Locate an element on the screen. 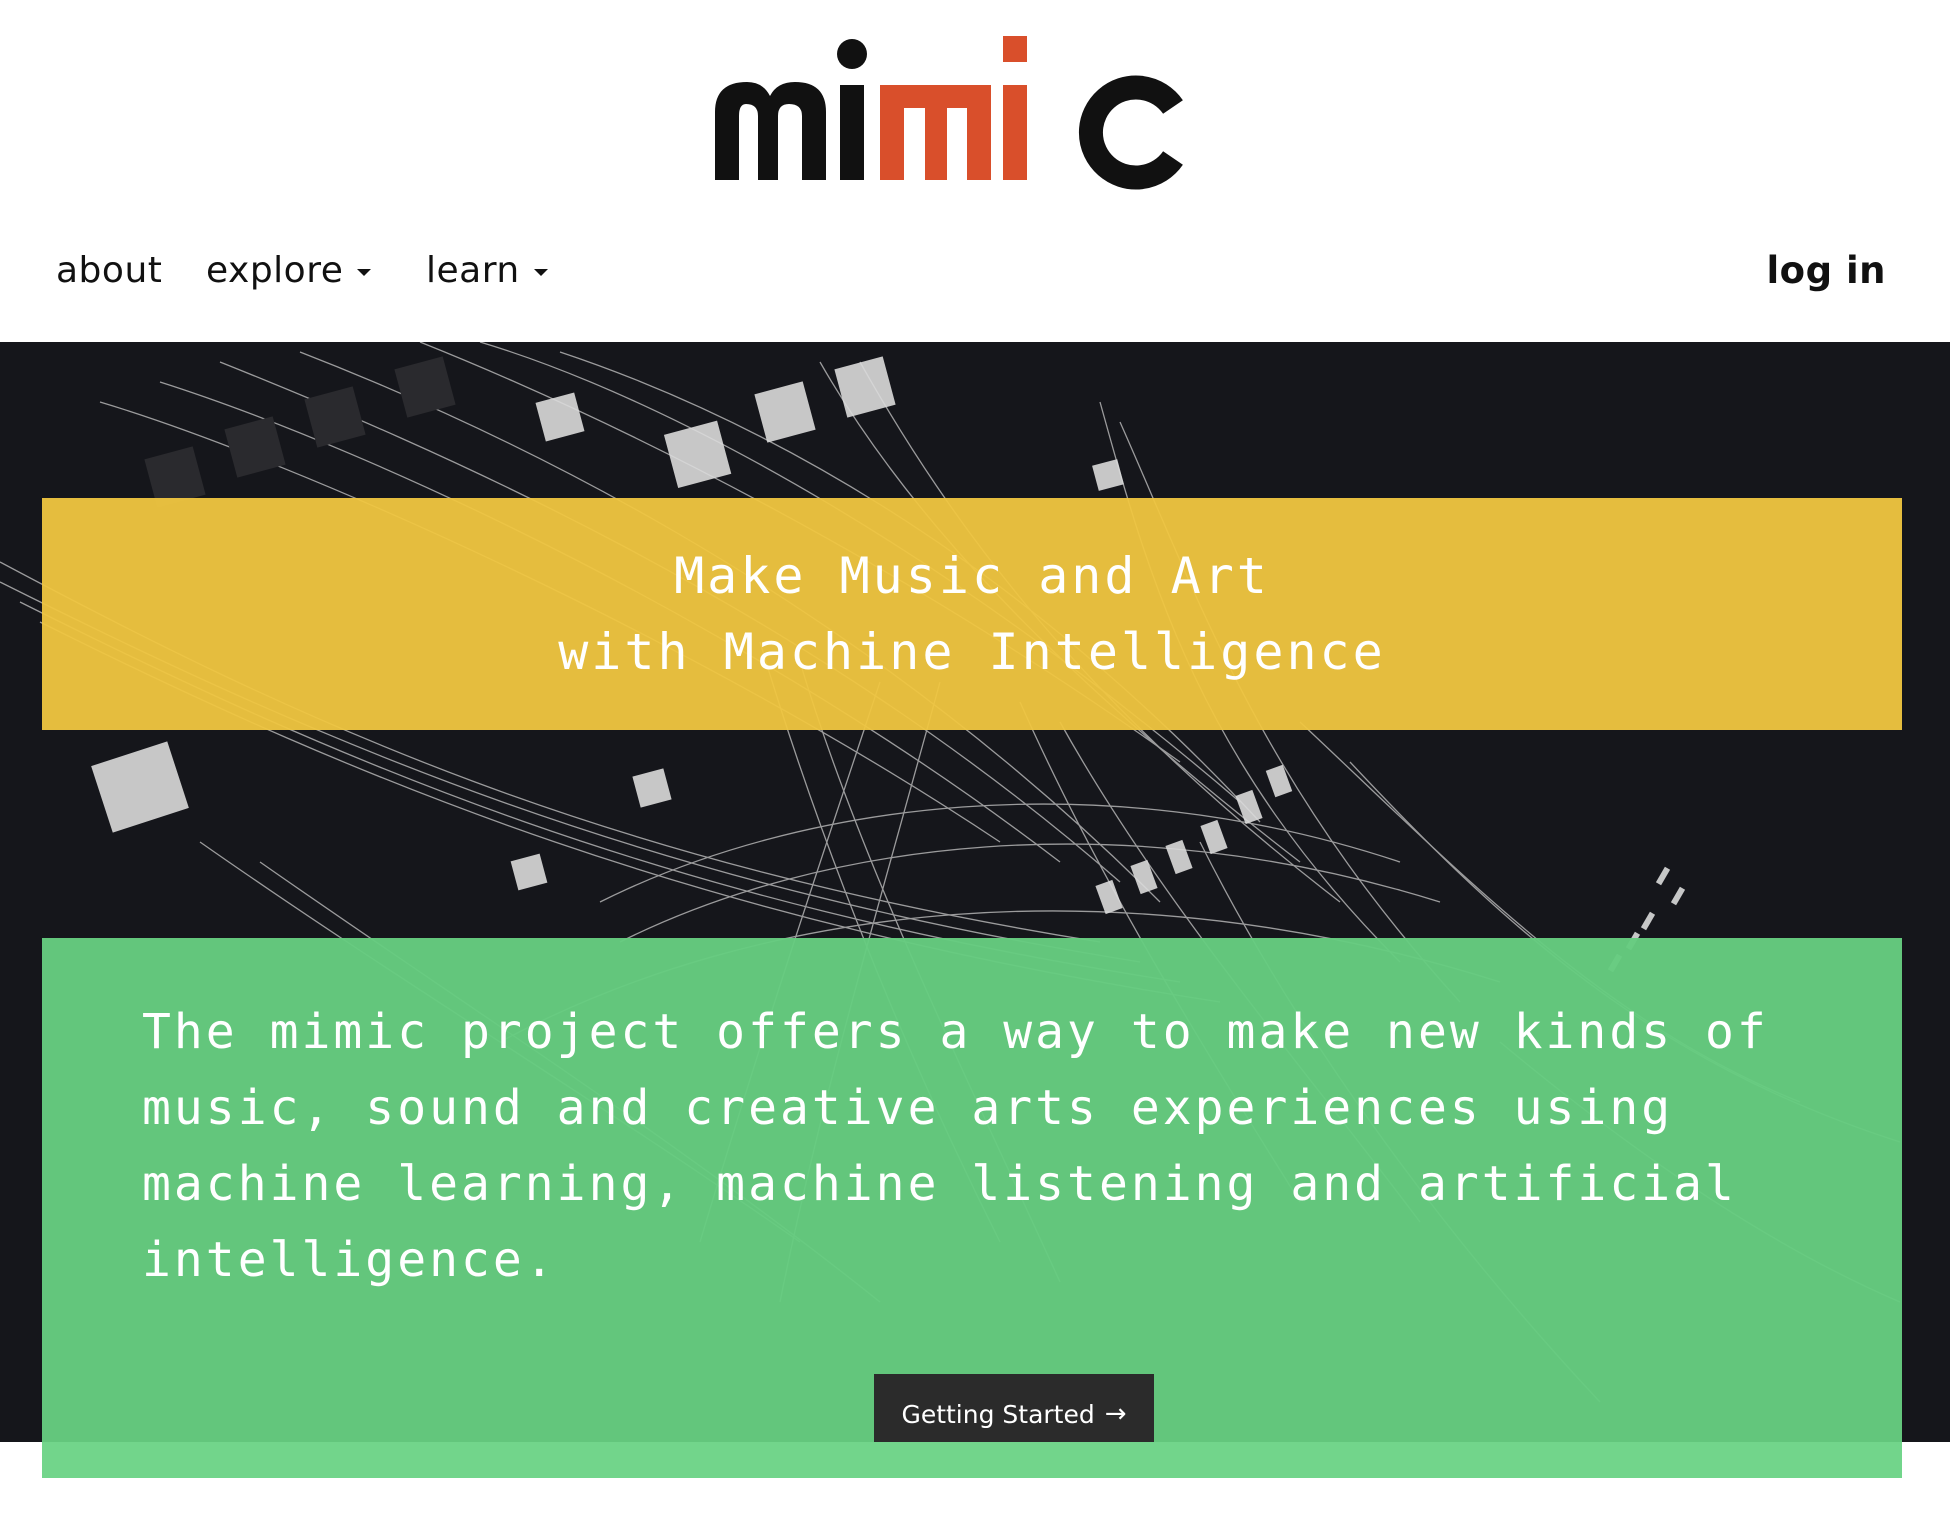 The image size is (1950, 1514). nav-learn-dropdown: learn is located at coordinates (487, 270).